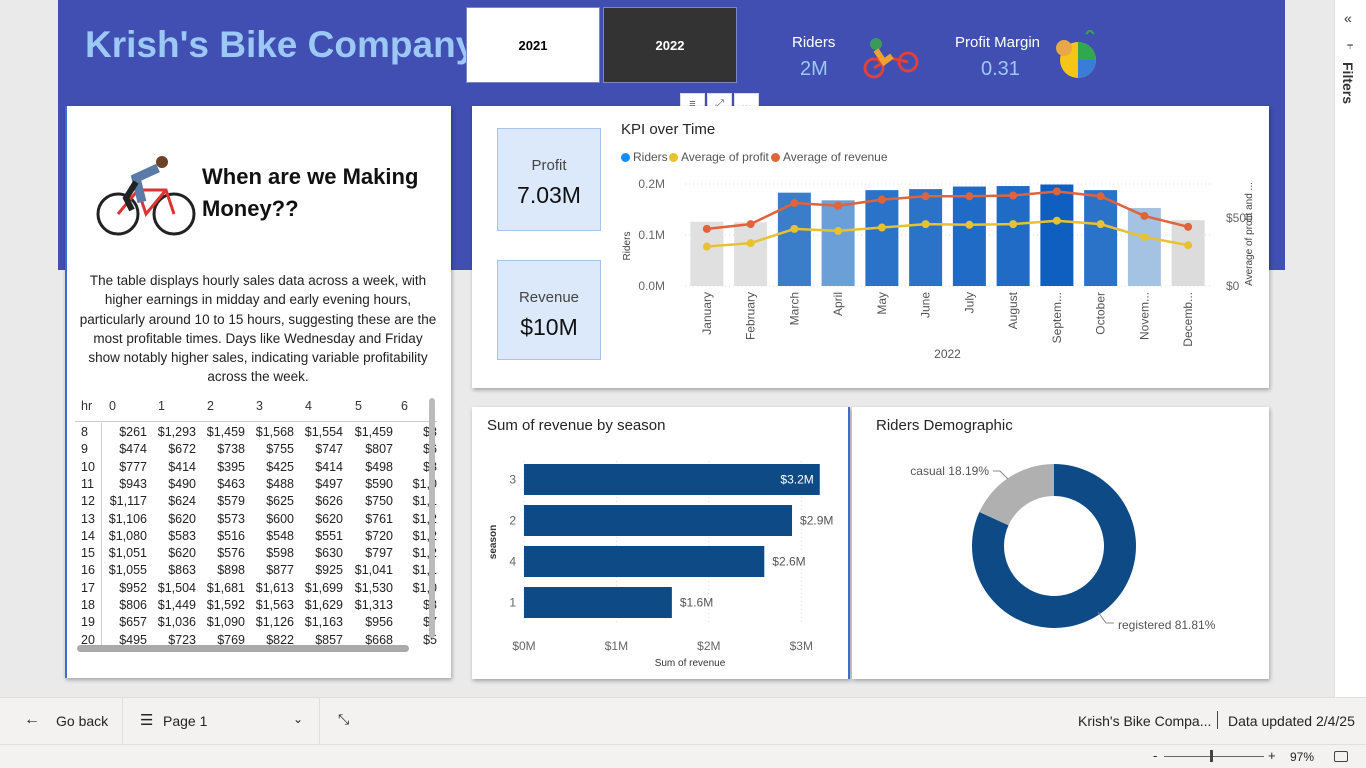 The image size is (1366, 768). I want to click on chevron-down-icon: ⌄, so click(298, 719).